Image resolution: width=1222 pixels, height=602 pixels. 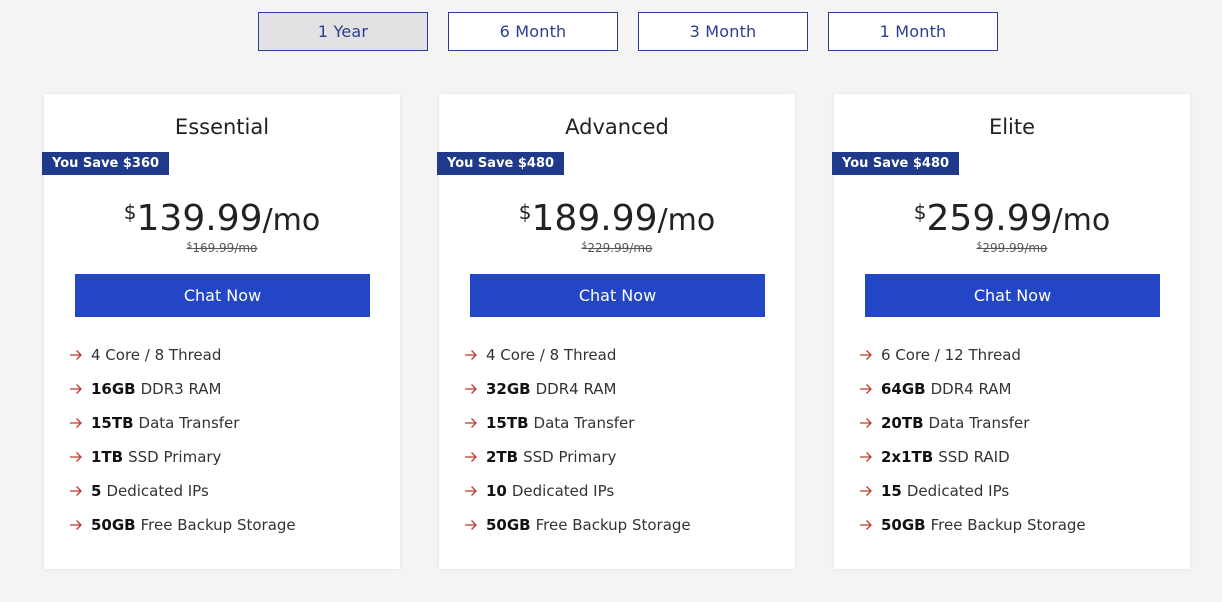 What do you see at coordinates (577, 457) in the screenshot?
I see `feature-item: 2TB SSD Primary` at bounding box center [577, 457].